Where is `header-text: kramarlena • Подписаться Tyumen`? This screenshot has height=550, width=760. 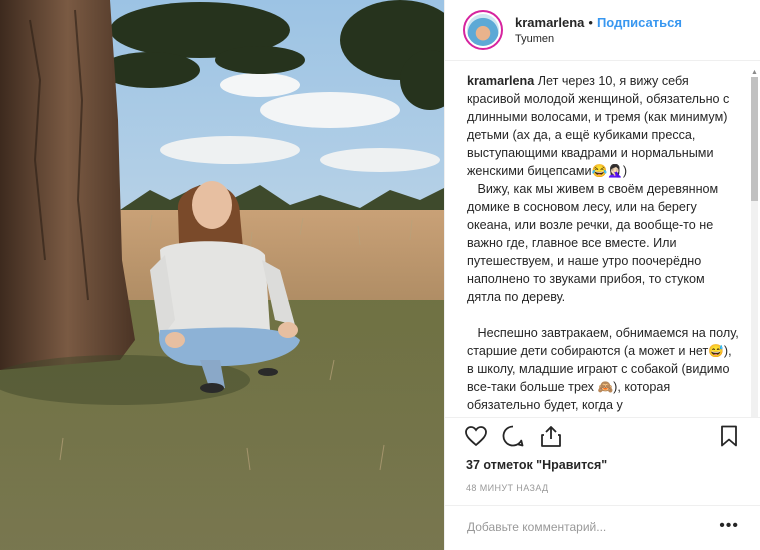 header-text: kramarlena • Подписаться Tyumen is located at coordinates (598, 30).